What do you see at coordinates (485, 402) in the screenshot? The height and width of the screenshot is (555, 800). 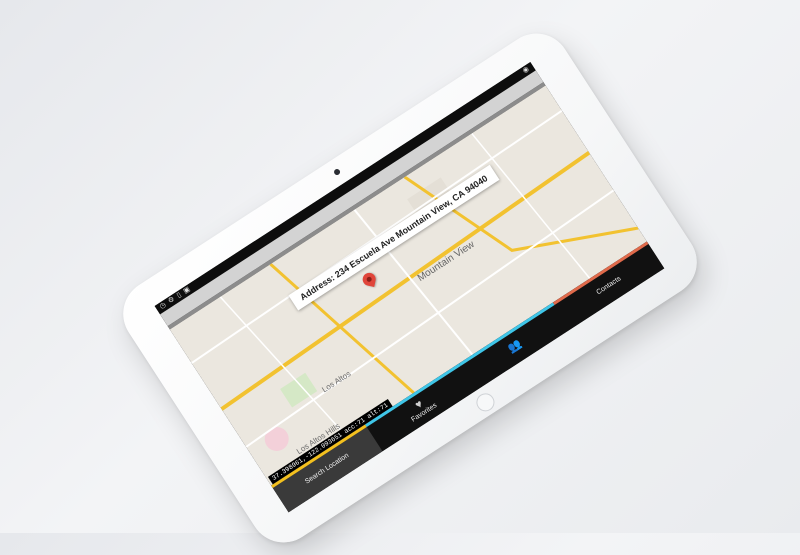 I see `home-button` at bounding box center [485, 402].